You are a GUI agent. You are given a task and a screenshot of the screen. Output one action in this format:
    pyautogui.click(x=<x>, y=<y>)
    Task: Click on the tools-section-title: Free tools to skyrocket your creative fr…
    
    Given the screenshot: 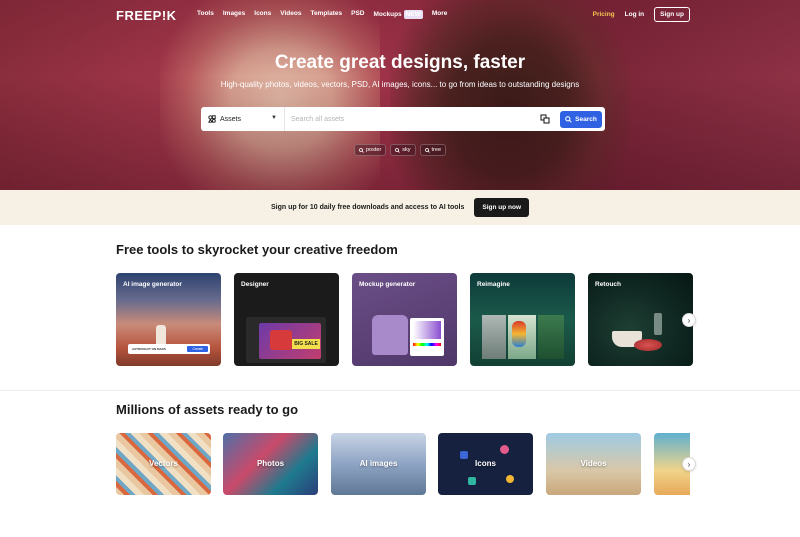 What is the action you would take?
    pyautogui.click(x=257, y=249)
    